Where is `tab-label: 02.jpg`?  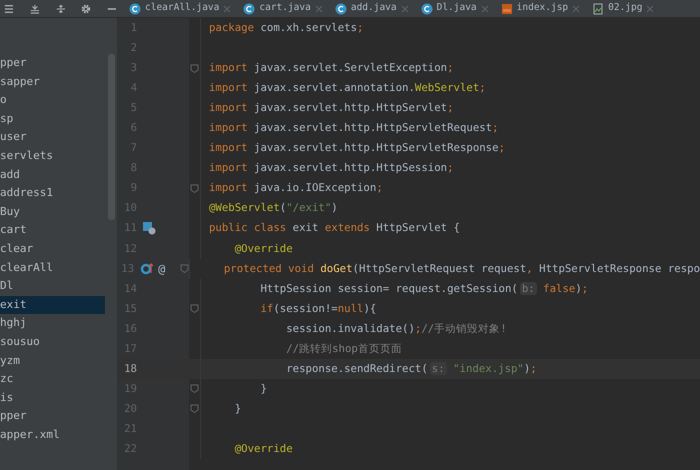
tab-label: 02.jpg is located at coordinates (625, 8).